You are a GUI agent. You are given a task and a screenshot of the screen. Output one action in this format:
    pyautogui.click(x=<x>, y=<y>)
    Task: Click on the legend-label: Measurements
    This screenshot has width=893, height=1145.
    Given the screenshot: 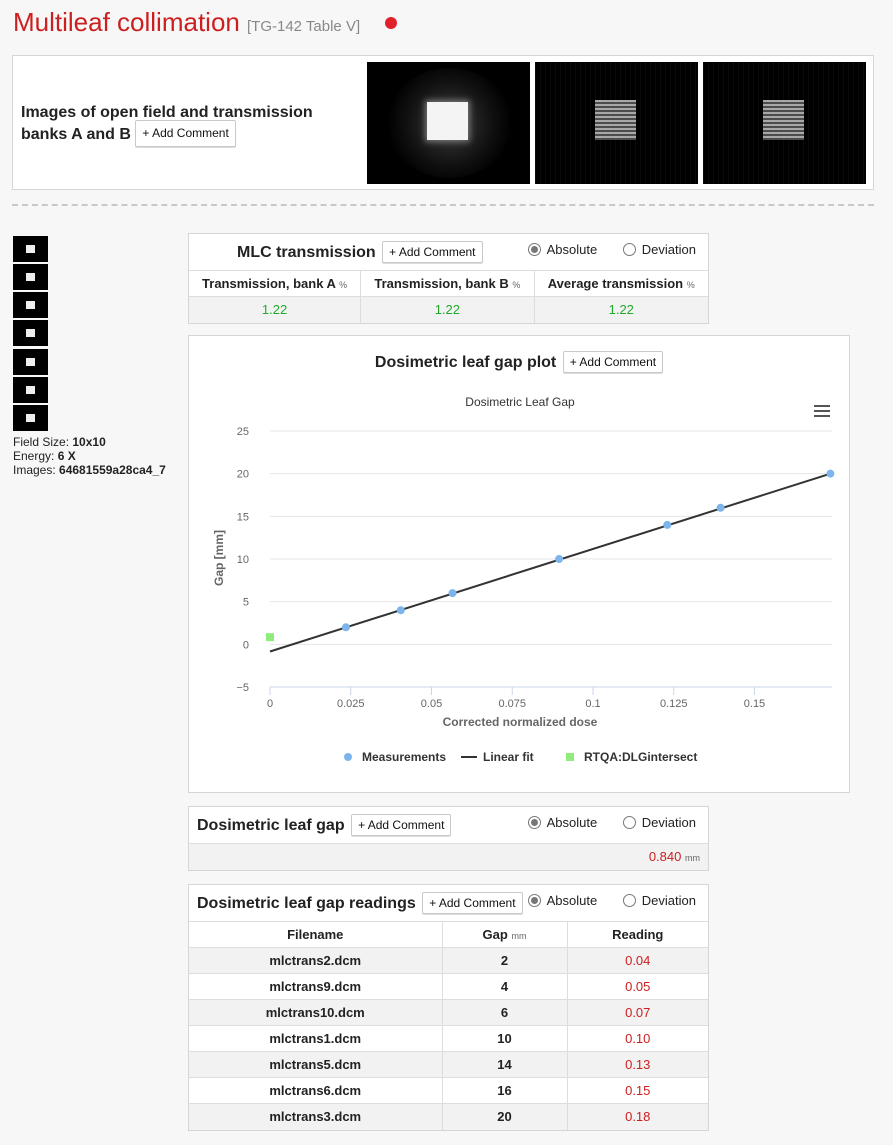 What is the action you would take?
    pyautogui.click(x=404, y=757)
    